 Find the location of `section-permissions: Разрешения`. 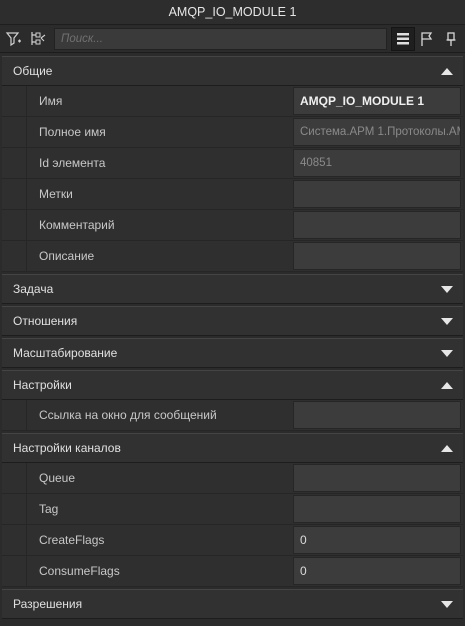

section-permissions: Разрешения is located at coordinates (232, 604).